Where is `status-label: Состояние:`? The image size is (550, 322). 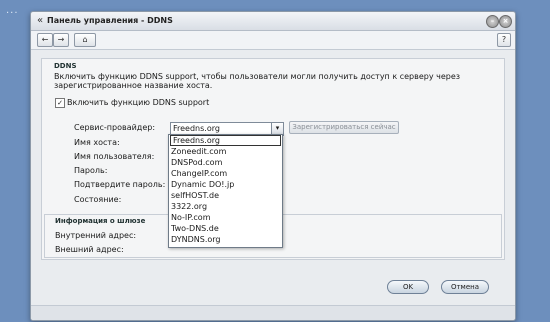
status-label: Состояние: is located at coordinates (98, 199).